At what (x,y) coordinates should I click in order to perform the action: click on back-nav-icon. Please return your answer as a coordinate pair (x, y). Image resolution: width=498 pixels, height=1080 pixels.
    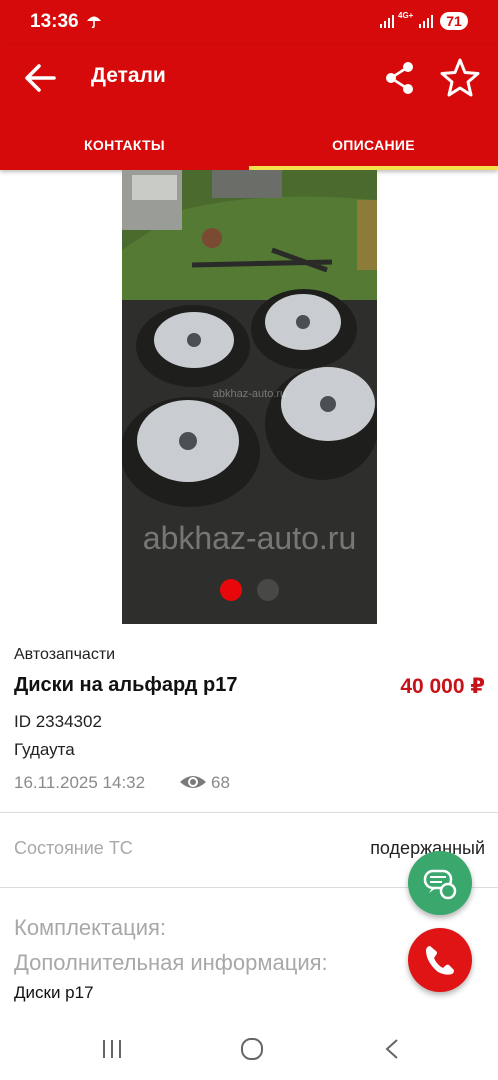
    Looking at the image, I should click on (392, 1049).